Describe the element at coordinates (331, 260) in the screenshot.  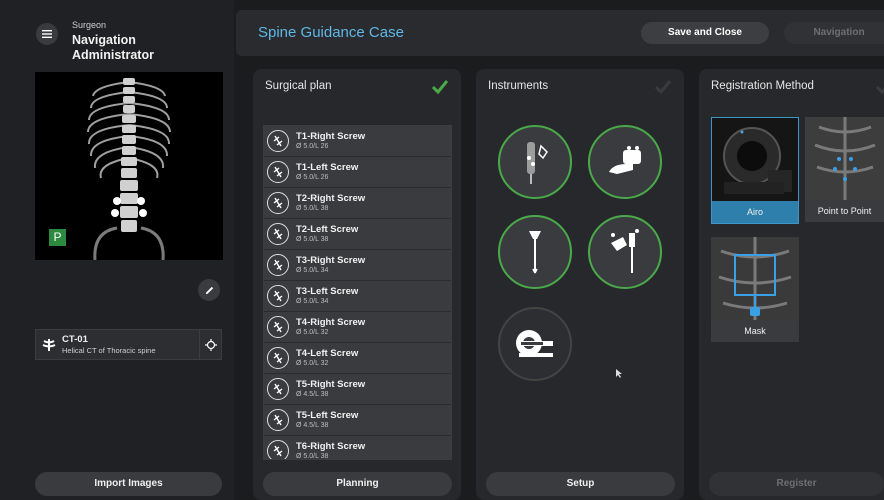
I see `screw-name: T3-Right Screw` at that location.